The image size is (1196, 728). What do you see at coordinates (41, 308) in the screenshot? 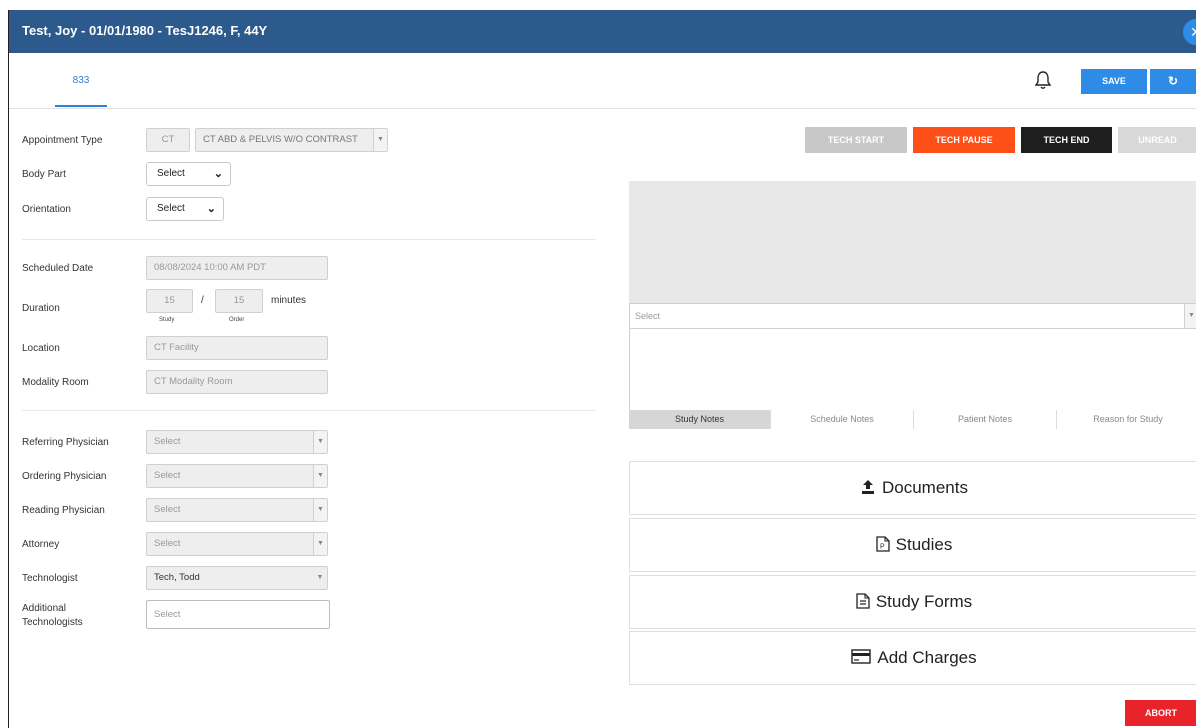
I see `duration-label: Duration` at bounding box center [41, 308].